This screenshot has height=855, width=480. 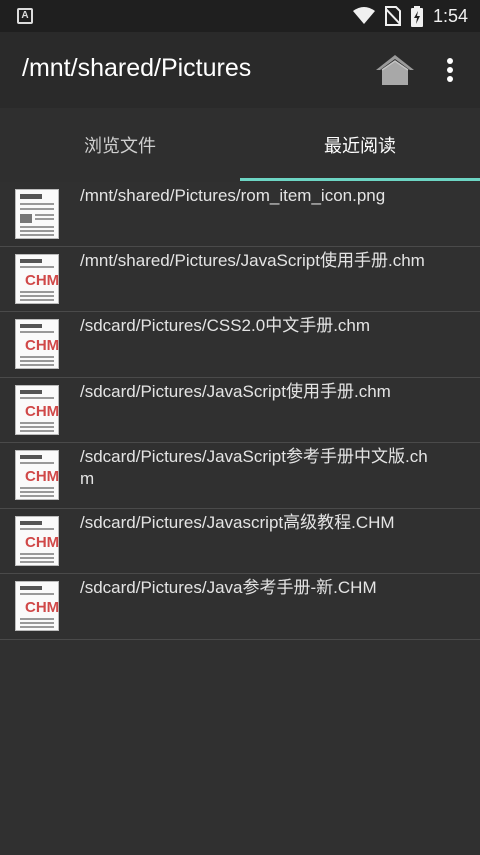 What do you see at coordinates (416, 16) in the screenshot?
I see `battery-icon` at bounding box center [416, 16].